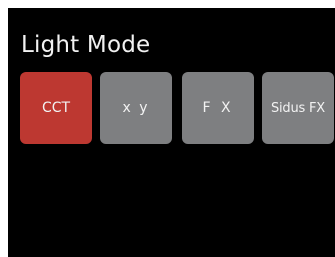 This screenshot has height=257, width=335. I want to click on mode-button-label: x y, so click(136, 108).